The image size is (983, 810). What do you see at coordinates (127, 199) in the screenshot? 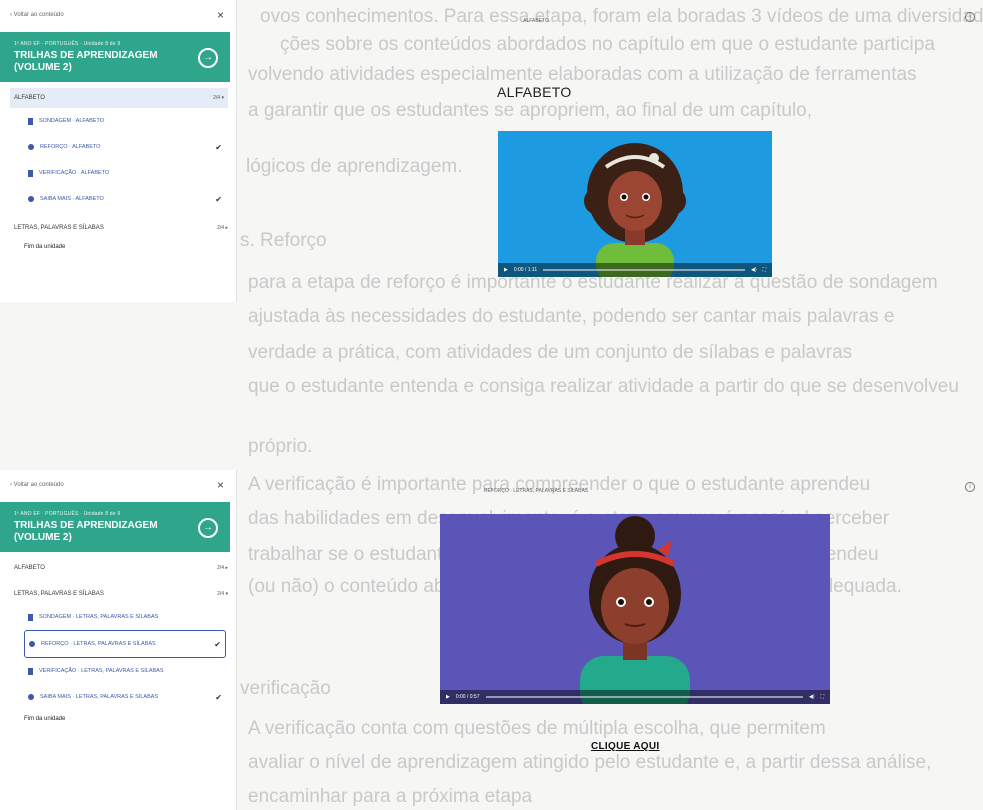
I see `lesson-item: SAIBA MAIS · ALFABETO ✔` at bounding box center [127, 199].